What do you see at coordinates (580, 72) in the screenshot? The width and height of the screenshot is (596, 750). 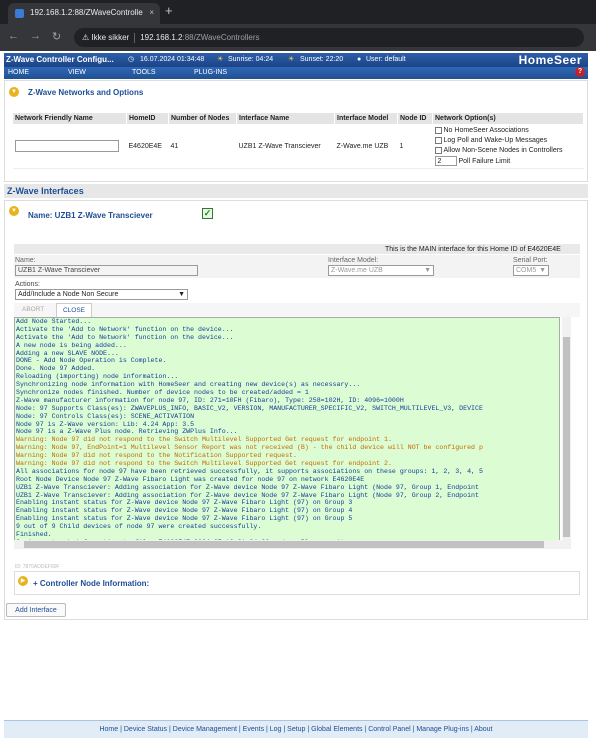 I see `help-icon: ?` at bounding box center [580, 72].